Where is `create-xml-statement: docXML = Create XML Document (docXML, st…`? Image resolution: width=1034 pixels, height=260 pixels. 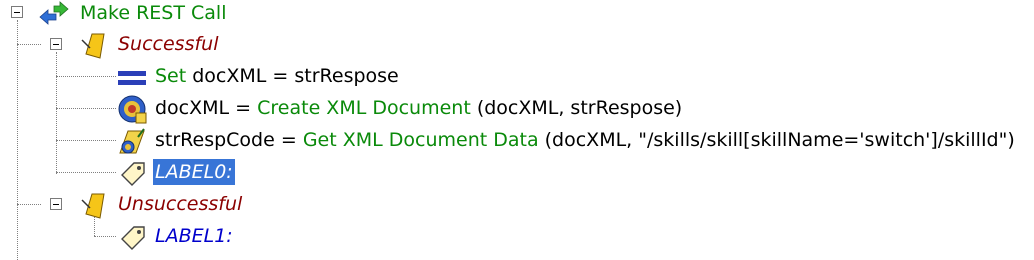 create-xml-statement: docXML = Create XML Document (docXML, st… is located at coordinates (418, 108).